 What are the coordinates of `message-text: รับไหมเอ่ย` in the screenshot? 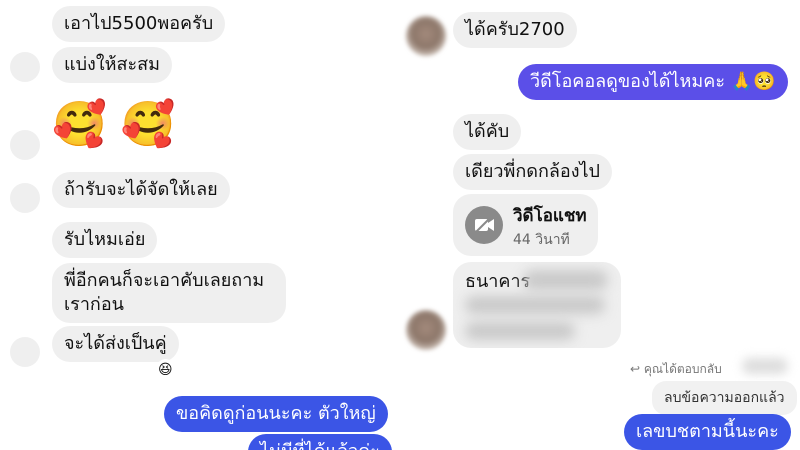 It's located at (105, 239).